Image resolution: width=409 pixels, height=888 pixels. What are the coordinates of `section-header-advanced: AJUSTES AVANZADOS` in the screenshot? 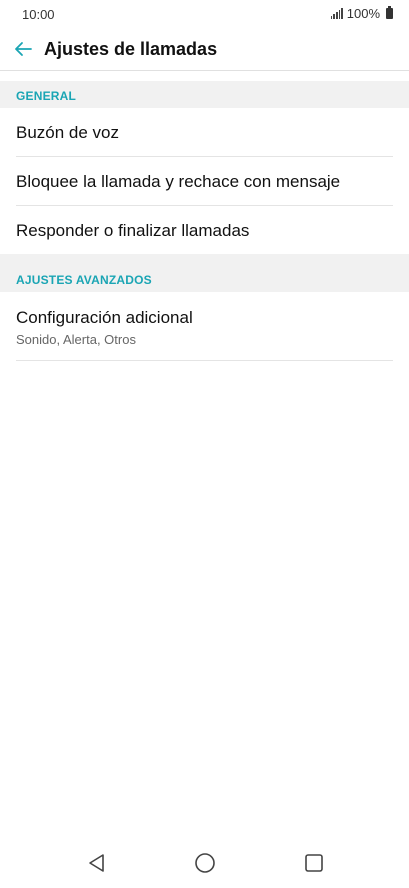 It's located at (204, 273).